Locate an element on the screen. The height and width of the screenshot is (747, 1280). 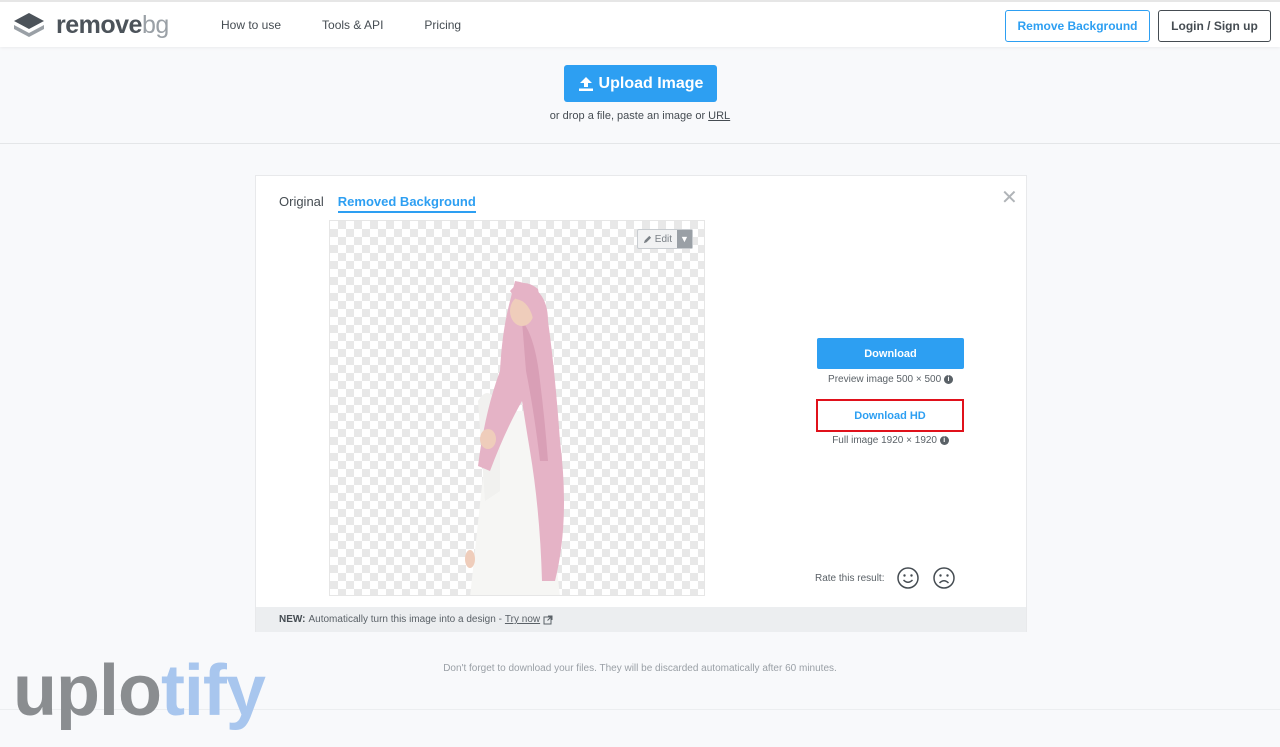
result-tabs: Original Removed Background is located at coordinates (384, 203).